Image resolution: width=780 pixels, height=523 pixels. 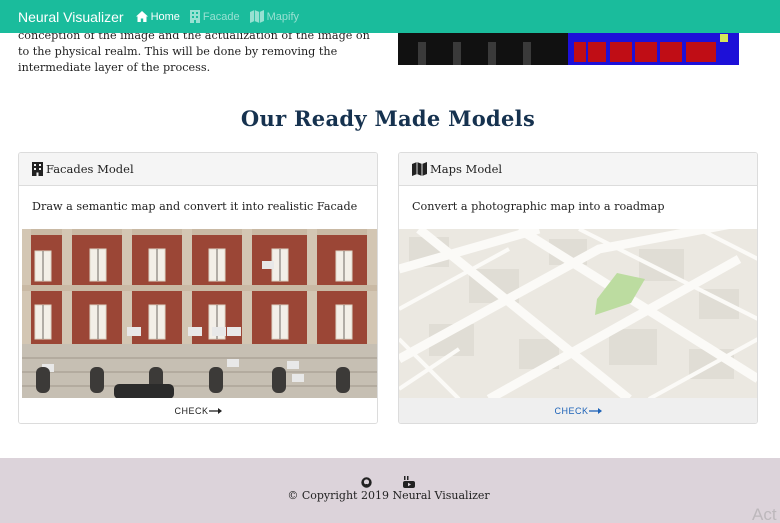 I want to click on home-icon, so click(x=141, y=16).